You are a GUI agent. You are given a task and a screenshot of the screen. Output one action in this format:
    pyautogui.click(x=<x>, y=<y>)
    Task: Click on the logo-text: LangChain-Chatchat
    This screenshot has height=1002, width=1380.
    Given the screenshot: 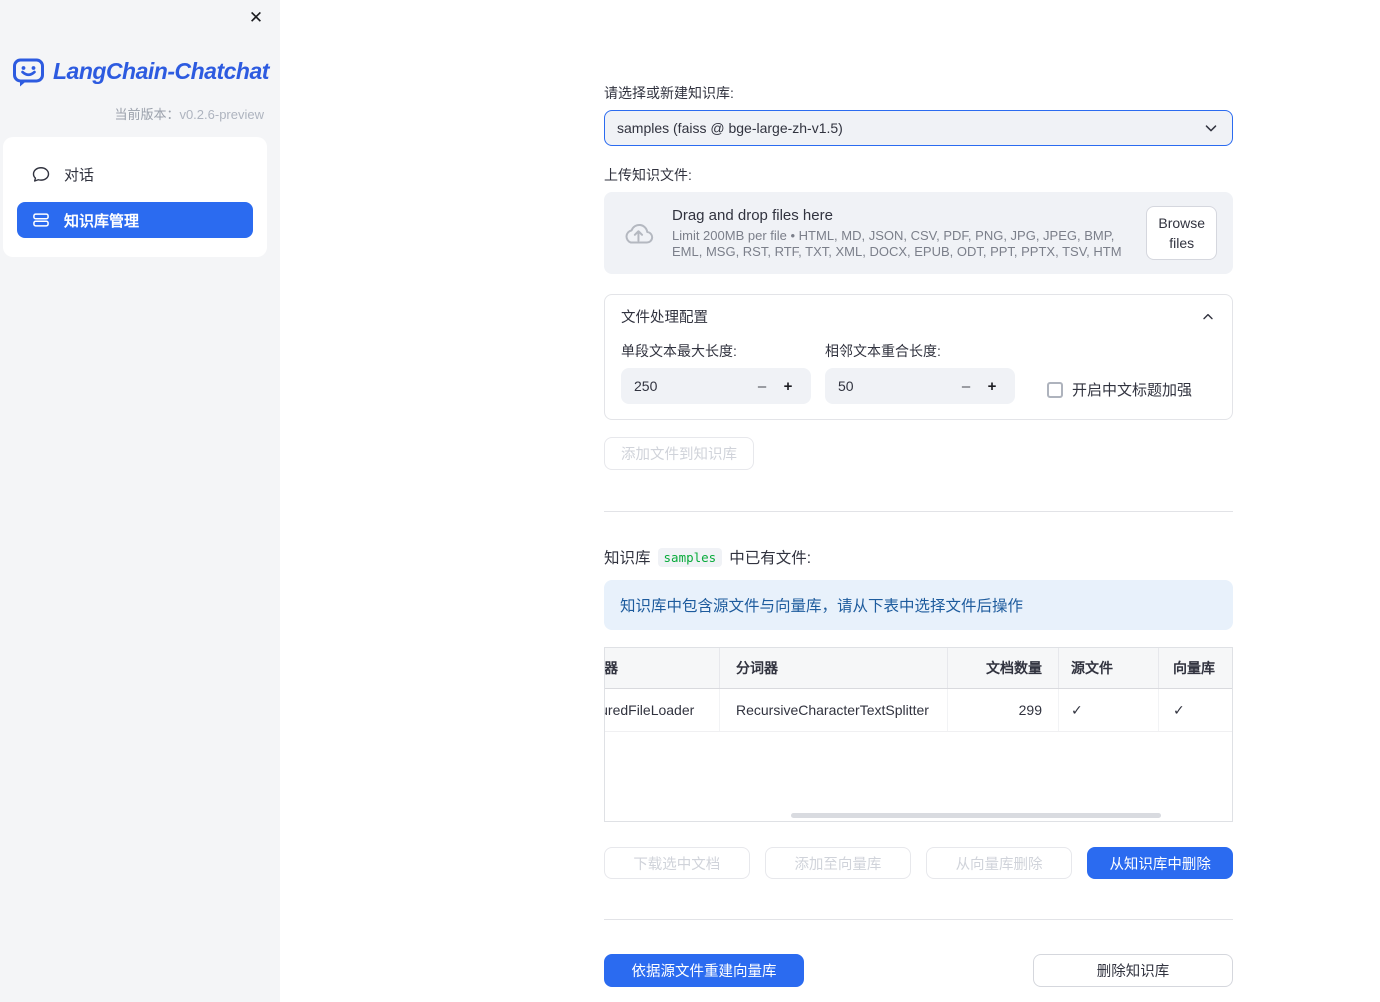 What is the action you would take?
    pyautogui.click(x=161, y=71)
    